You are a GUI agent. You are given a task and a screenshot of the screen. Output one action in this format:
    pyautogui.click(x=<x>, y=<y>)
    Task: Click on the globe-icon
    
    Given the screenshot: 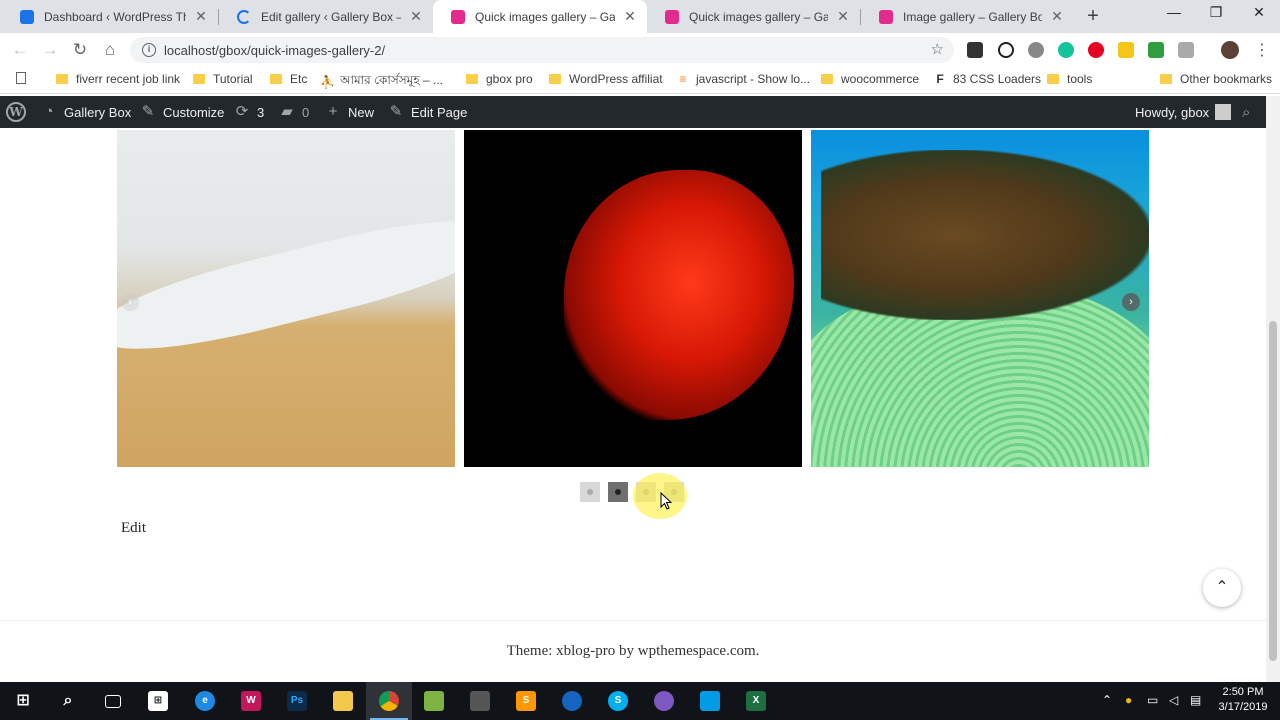 What is the action you would take?
    pyautogui.click(x=664, y=701)
    